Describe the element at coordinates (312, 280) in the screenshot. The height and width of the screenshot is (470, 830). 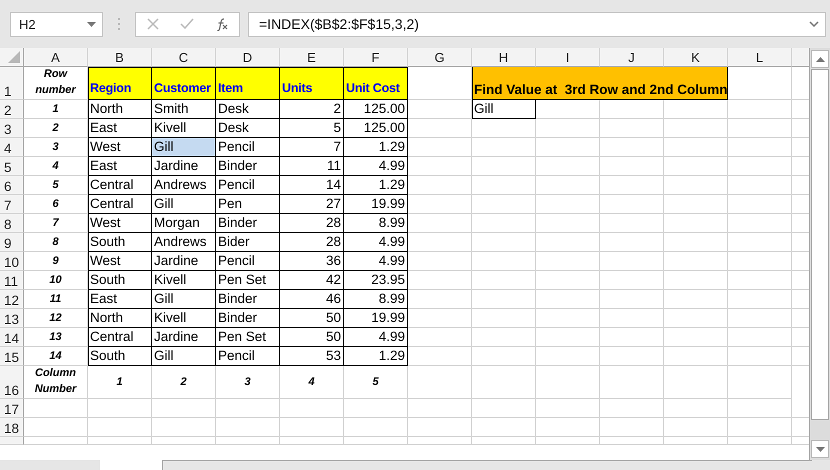
I see `table-cell: 42` at that location.